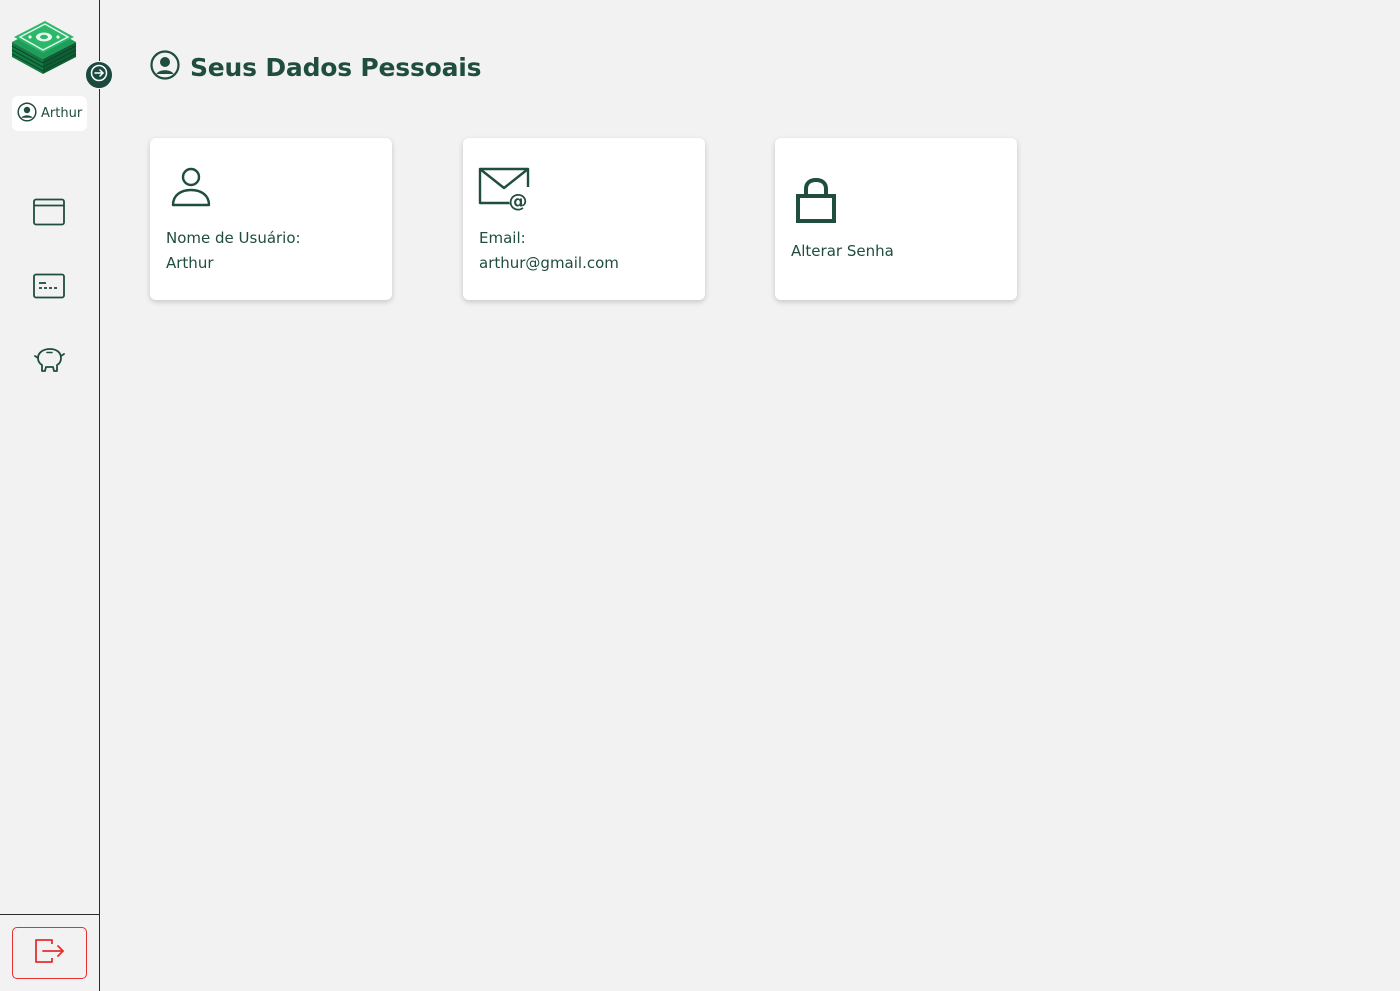 The image size is (1400, 991). I want to click on logout-icon, so click(50, 953).